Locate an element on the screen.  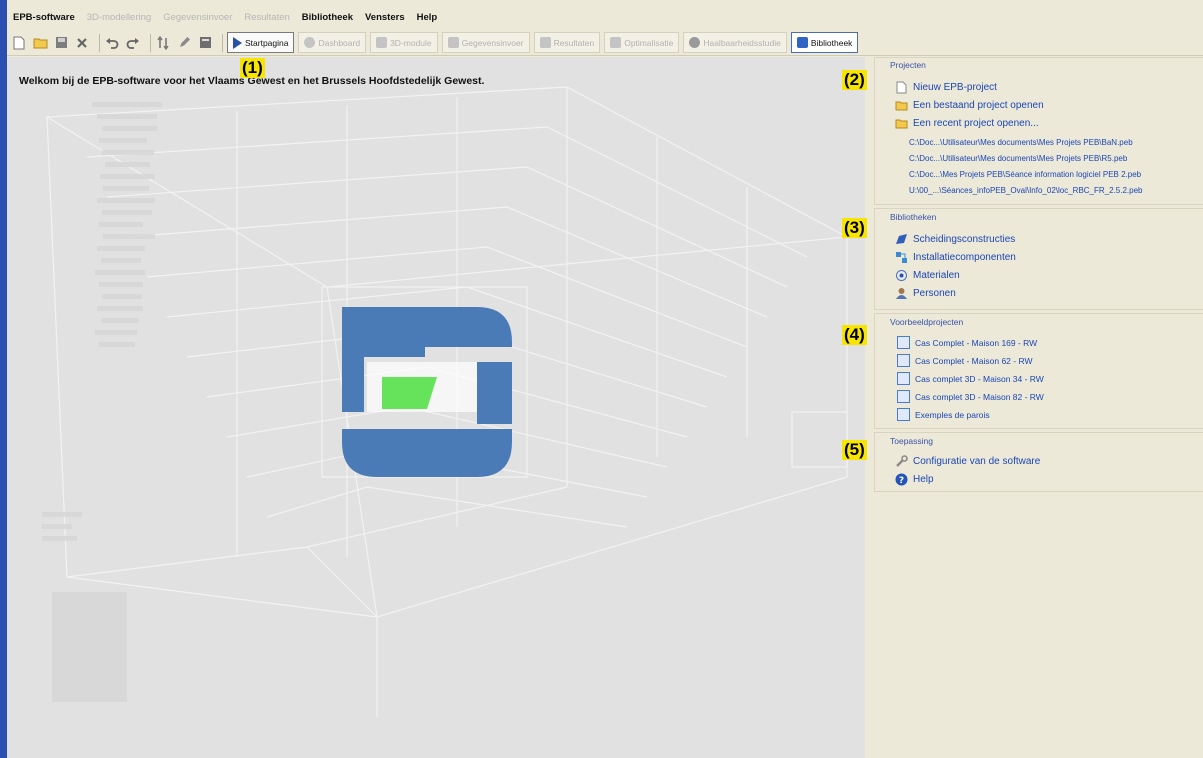
bibliotheek-label: Bibliotheek is located at coordinates (831, 42).